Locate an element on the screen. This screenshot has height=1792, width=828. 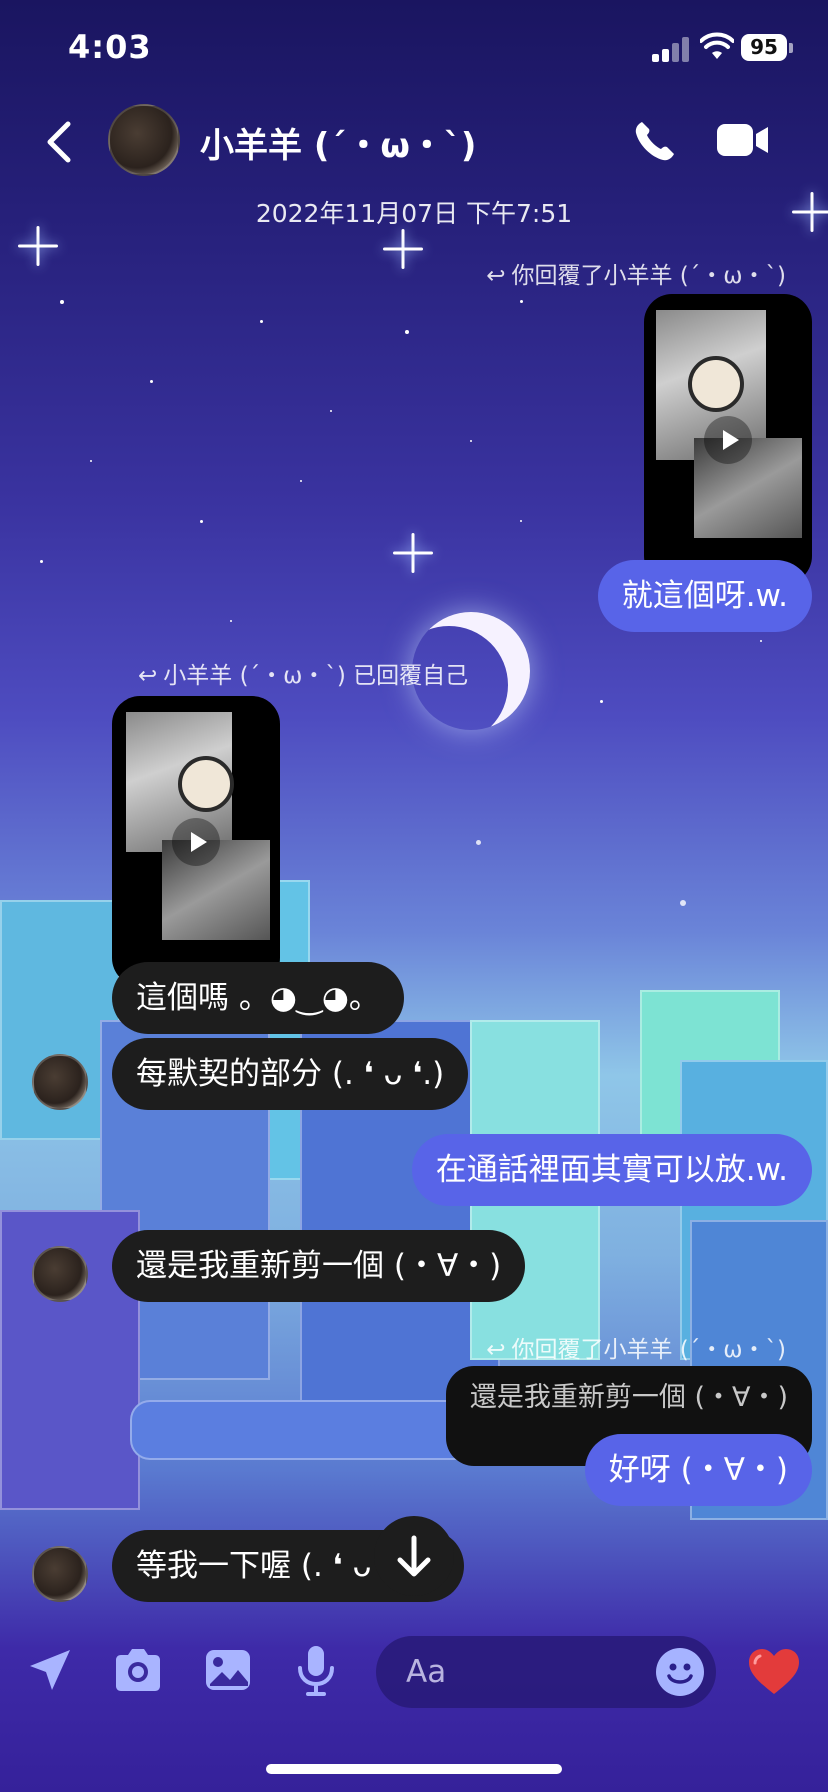
message-bubble-outgoing: 在通話裡面其實可以放.w. is located at coordinates (611, 1170).